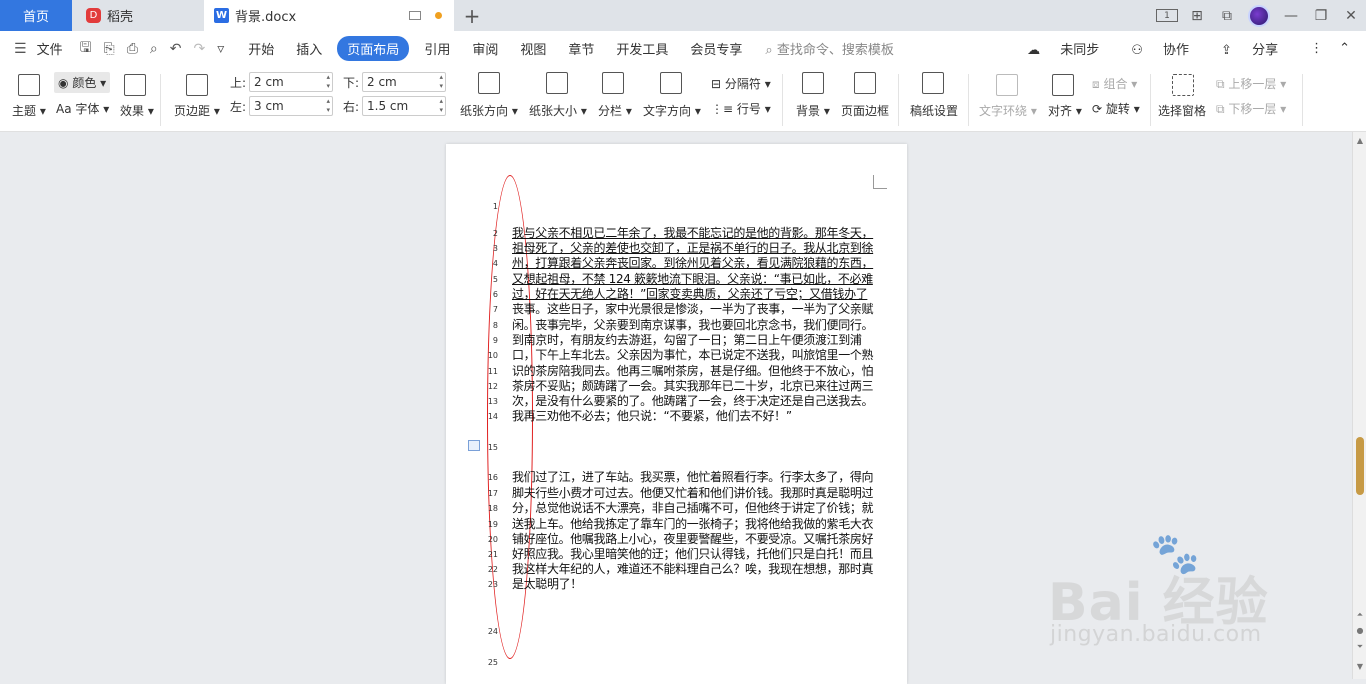 Image resolution: width=1366 pixels, height=684 pixels. What do you see at coordinates (1359, 647) in the screenshot?
I see `next-page-icon: ⏷` at bounding box center [1359, 647].